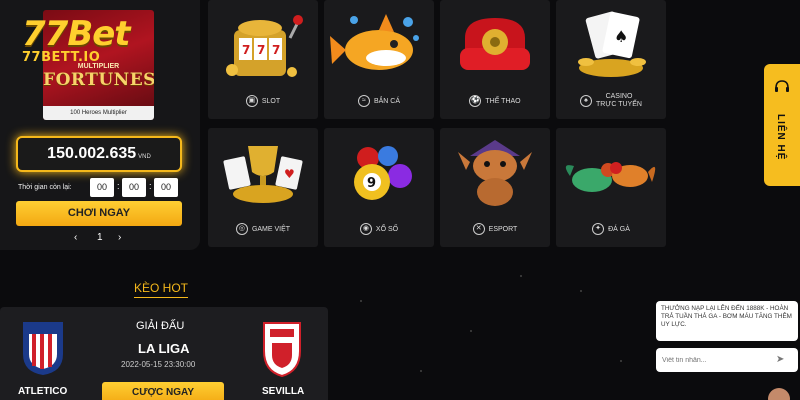 The image size is (800, 400). What do you see at coordinates (612, 44) in the screenshot?
I see `playing-cards-icon: ♠` at bounding box center [612, 44].